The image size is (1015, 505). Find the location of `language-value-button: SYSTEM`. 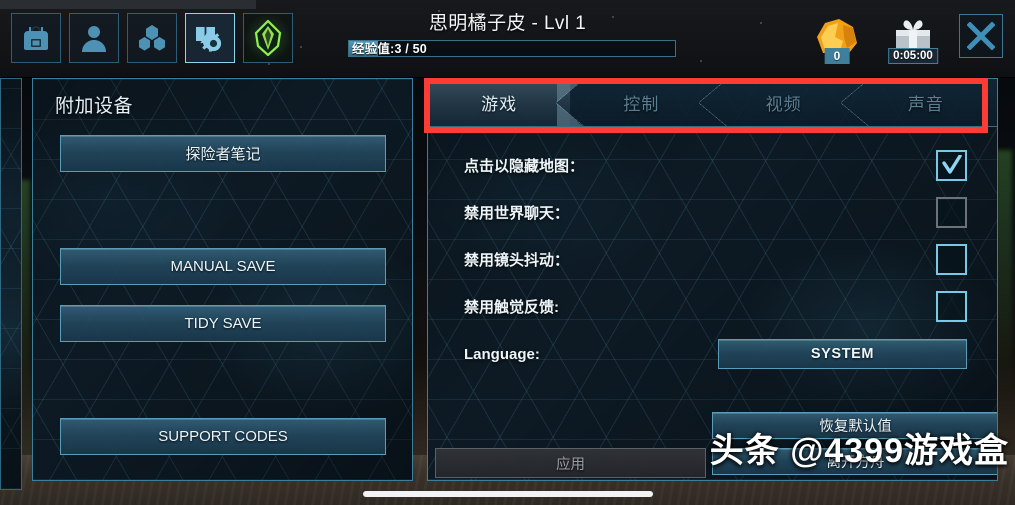

language-value-button: SYSTEM is located at coordinates (842, 354).